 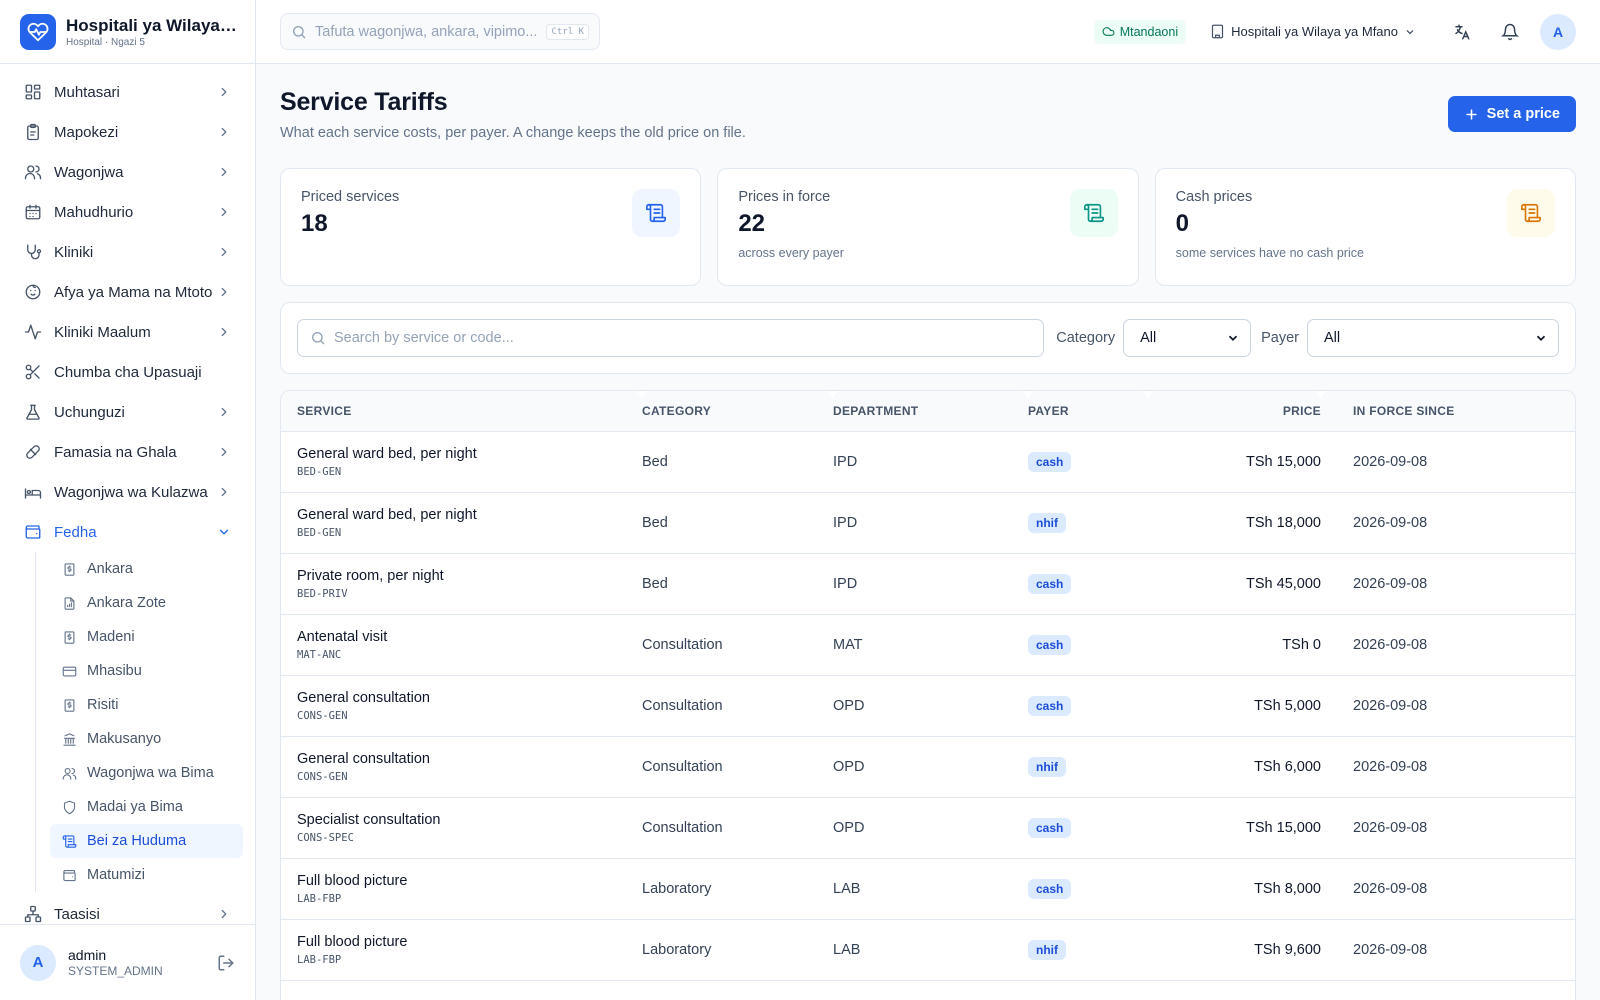 I want to click on tariff-search-input, so click(x=683, y=338).